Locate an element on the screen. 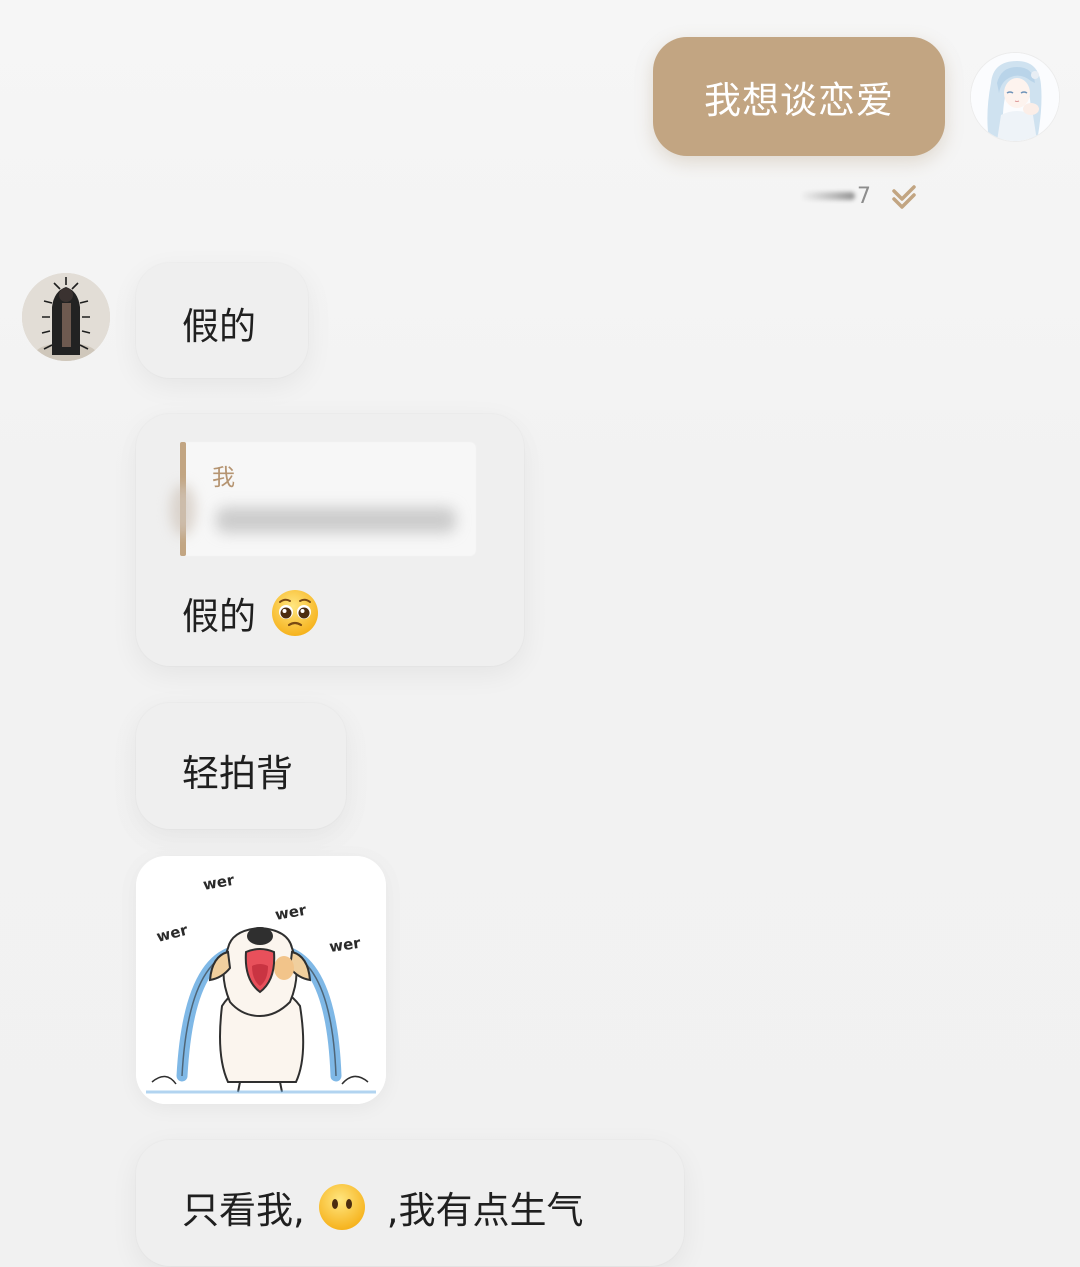 This screenshot has height=1267, width=1080. message-text-before-emoji: 只看我, is located at coordinates (243, 1210).